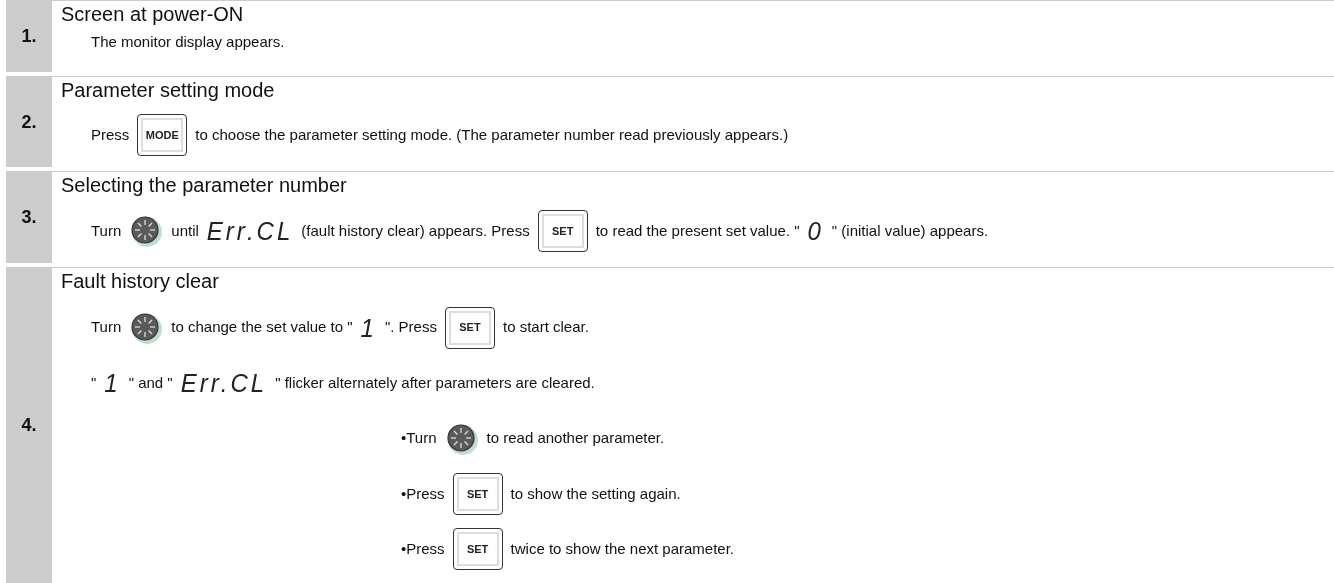 Image resolution: width=1334 pixels, height=583 pixels. I want to click on instruction-text: (fault history clear) appears. Press, so click(415, 230).